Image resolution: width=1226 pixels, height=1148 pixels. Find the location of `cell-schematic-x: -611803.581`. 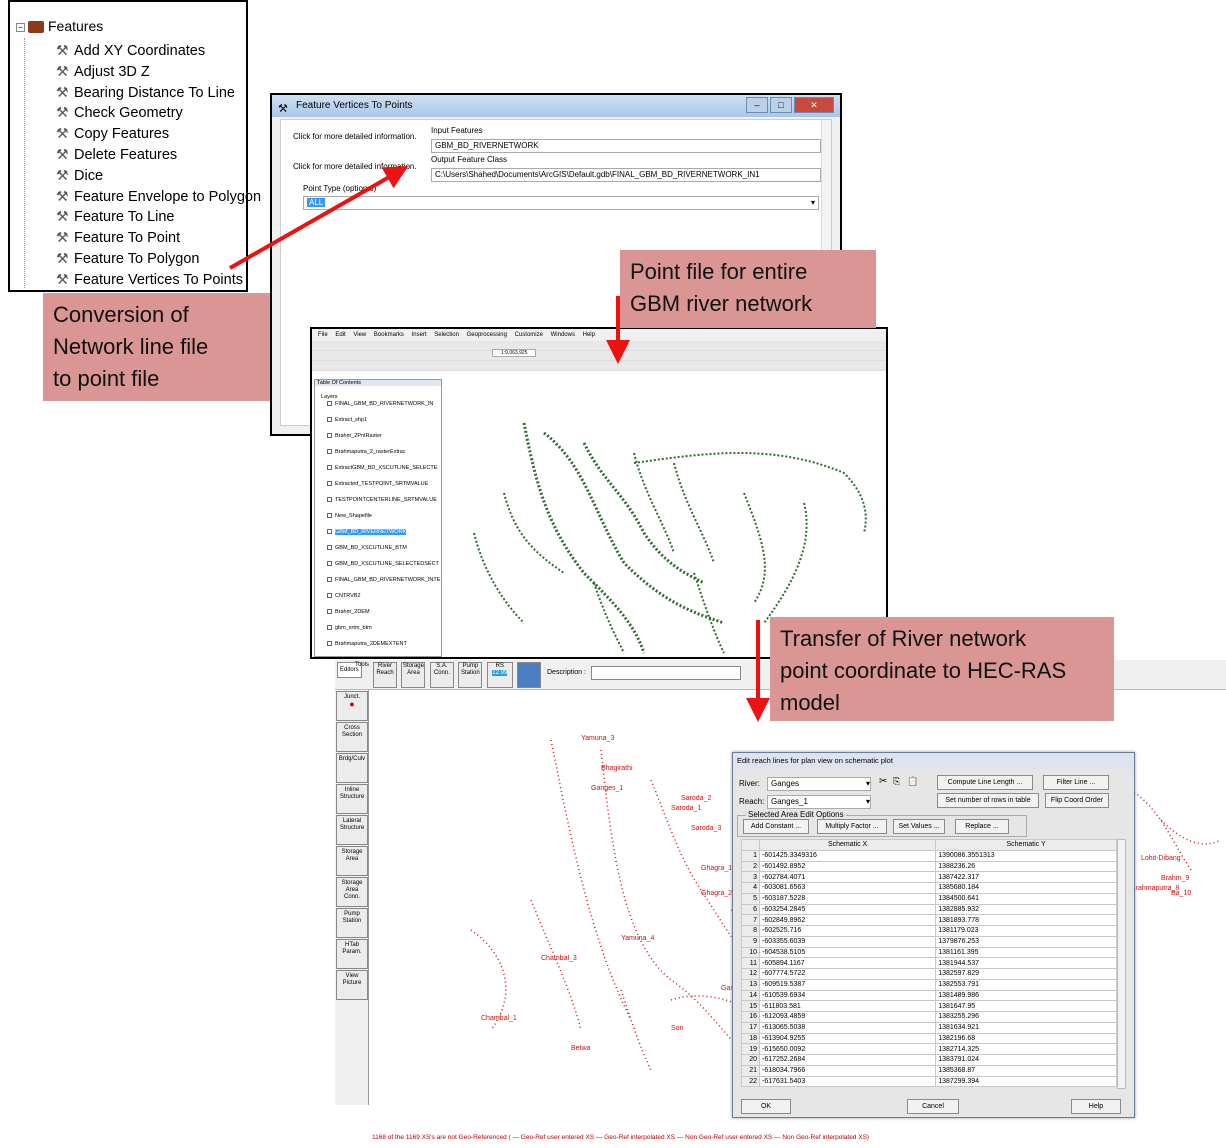

cell-schematic-x: -611803.581 is located at coordinates (847, 1006).